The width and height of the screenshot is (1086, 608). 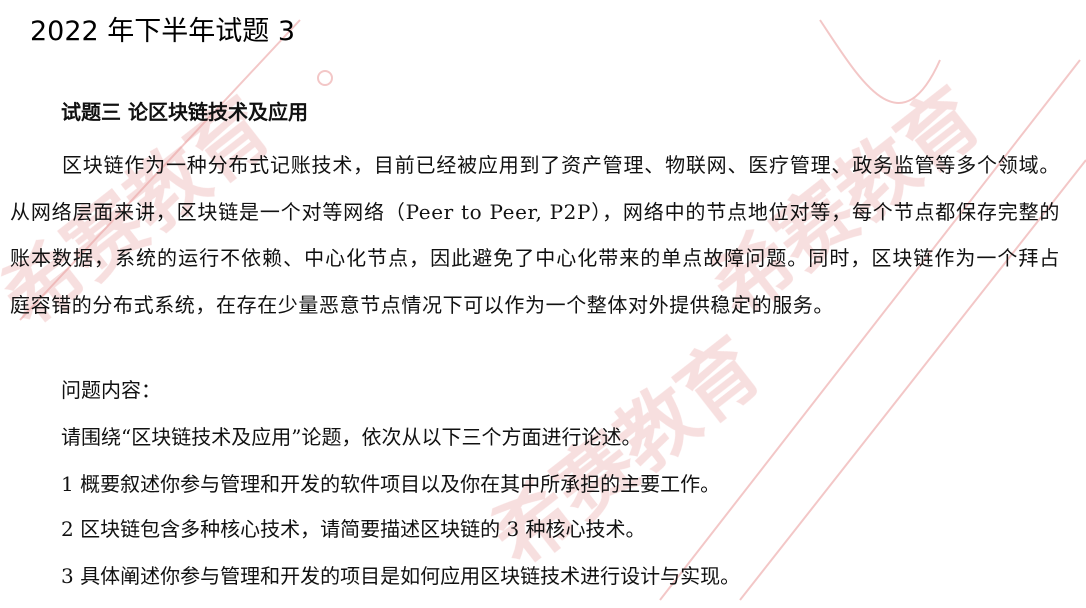 I want to click on instruction-text: 请围绕“区块链技术及应用”论题，依次从以下三个方面进行论述。, so click(x=351, y=437).